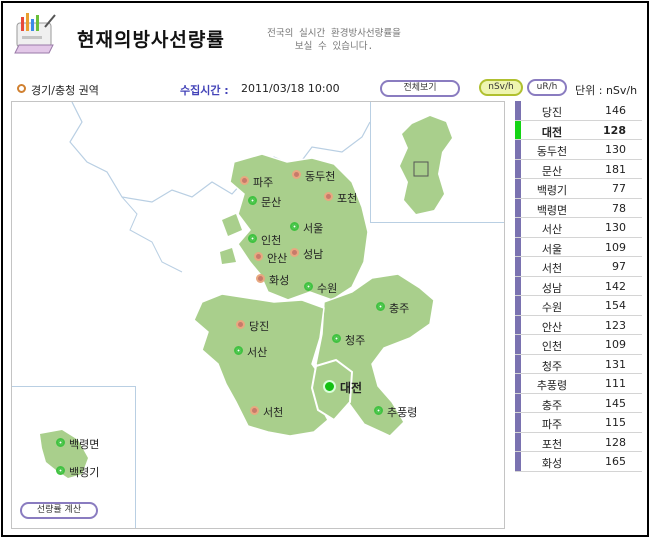 This screenshot has height=538, width=650. What do you see at coordinates (552, 444) in the screenshot?
I see `station-name: 포천` at bounding box center [552, 444].